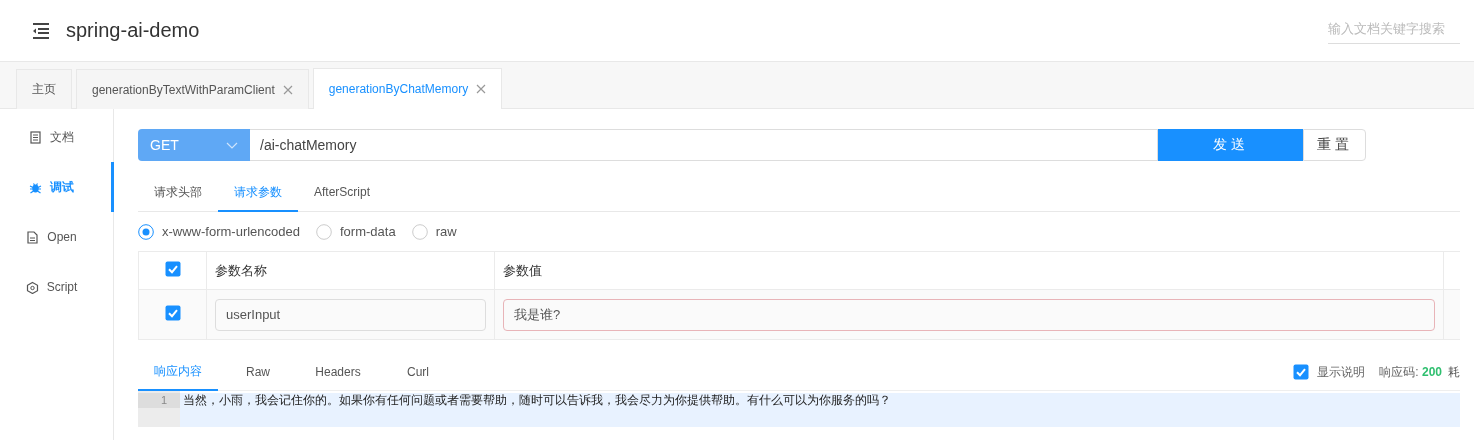 Image resolution: width=1474 pixels, height=440 pixels. What do you see at coordinates (178, 193) in the screenshot?
I see `tab: 请求头部` at bounding box center [178, 193].